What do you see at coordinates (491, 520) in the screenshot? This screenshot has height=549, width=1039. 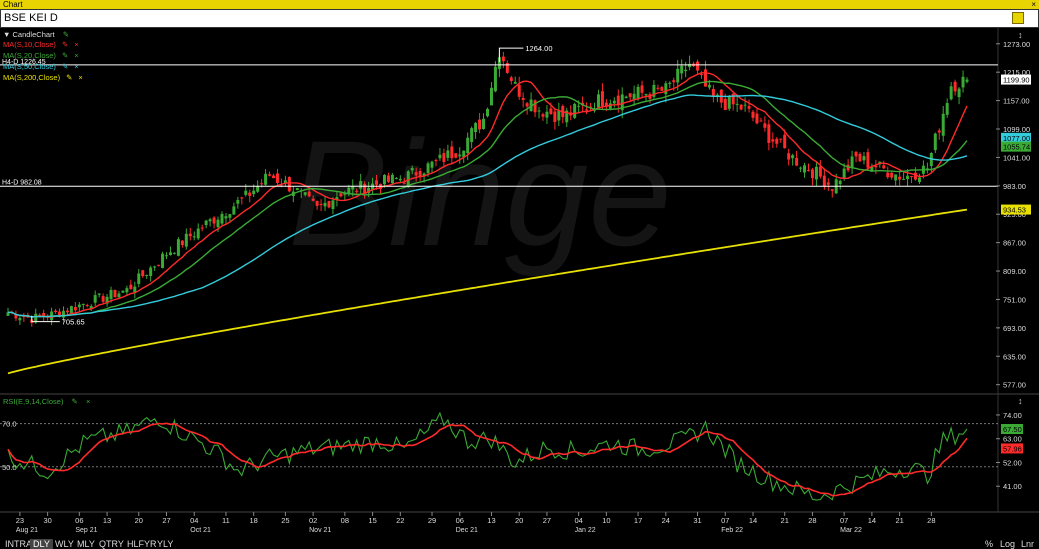 I see `date-tick-label: 13` at bounding box center [491, 520].